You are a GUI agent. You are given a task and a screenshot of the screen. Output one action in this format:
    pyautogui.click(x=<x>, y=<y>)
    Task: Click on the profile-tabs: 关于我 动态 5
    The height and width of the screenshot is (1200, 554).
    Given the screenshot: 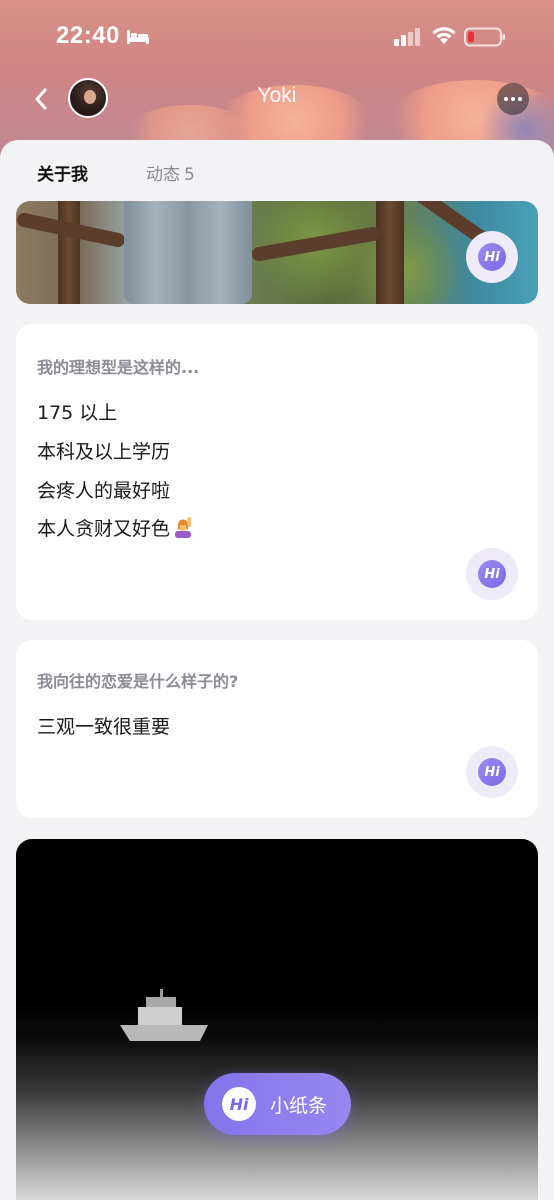 What is the action you would take?
    pyautogui.click(x=277, y=170)
    